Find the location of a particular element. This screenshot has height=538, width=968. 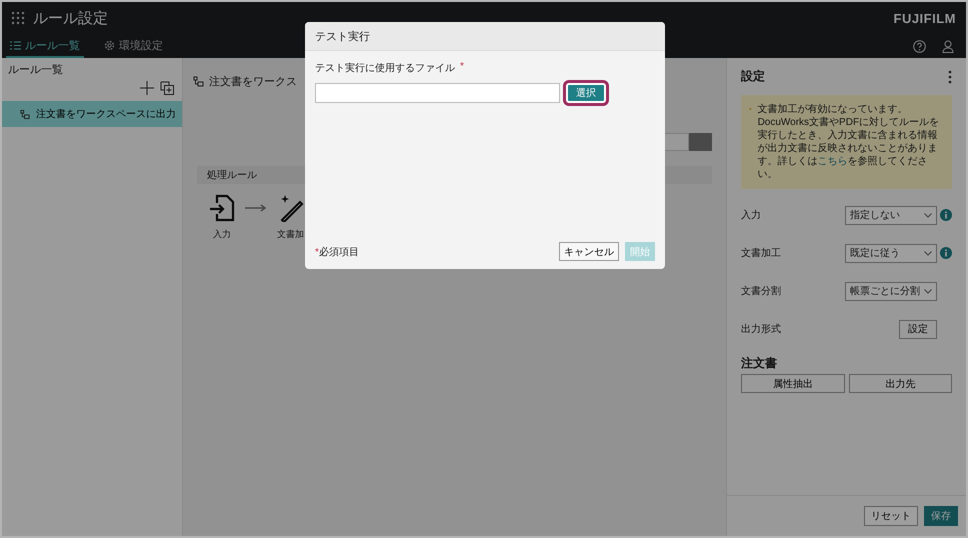

rule-title: 注文書をワークス is located at coordinates (253, 81).